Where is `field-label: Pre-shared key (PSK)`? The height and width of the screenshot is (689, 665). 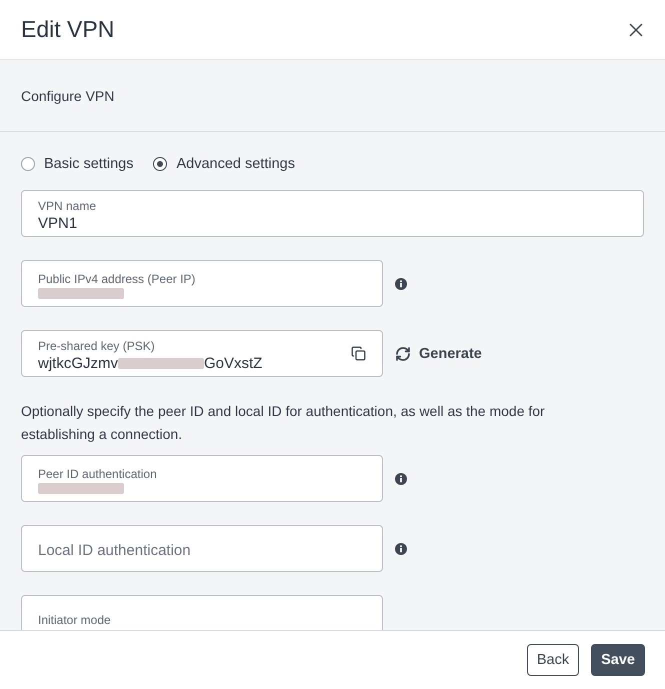 field-label: Pre-shared key (PSK) is located at coordinates (97, 345).